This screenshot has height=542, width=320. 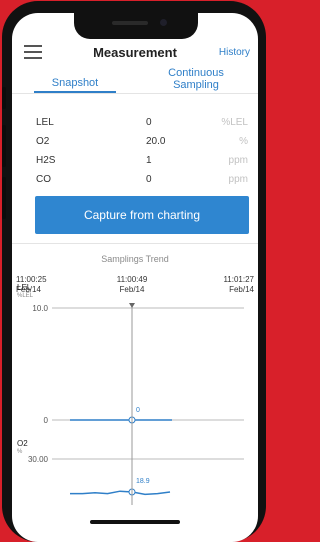 What do you see at coordinates (138, 410) in the screenshot?
I see `lel-cursor-value: 0` at bounding box center [138, 410].